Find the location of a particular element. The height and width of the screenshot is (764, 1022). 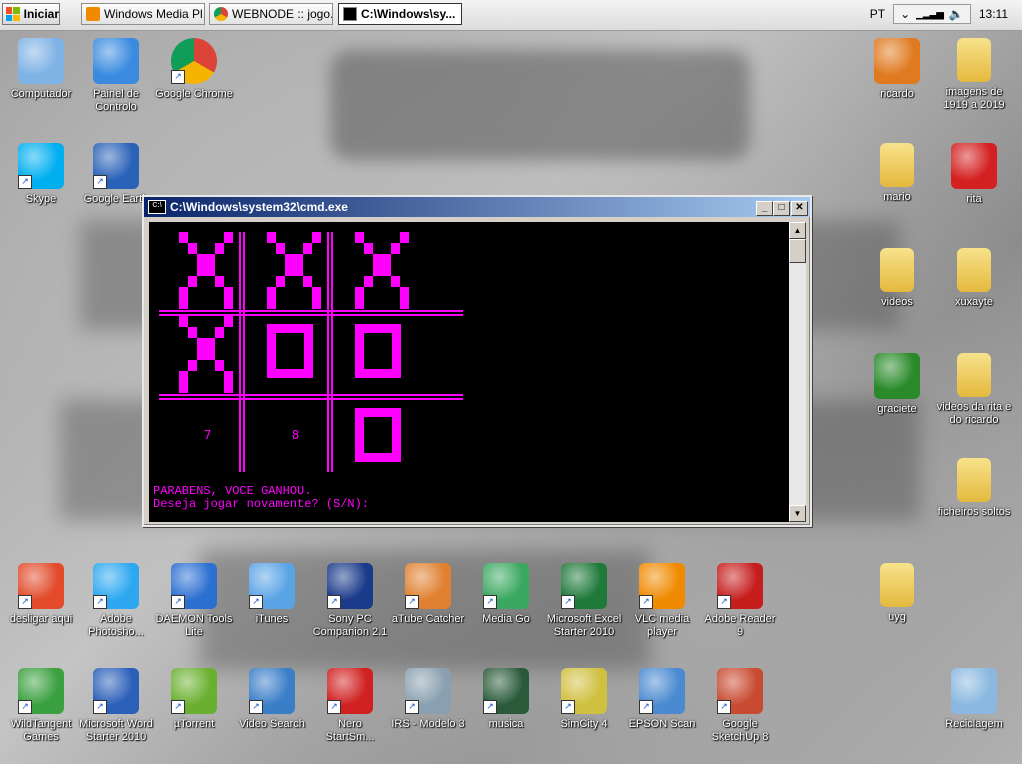

desktop-icon-videos: videos is located at coordinates (897, 278).